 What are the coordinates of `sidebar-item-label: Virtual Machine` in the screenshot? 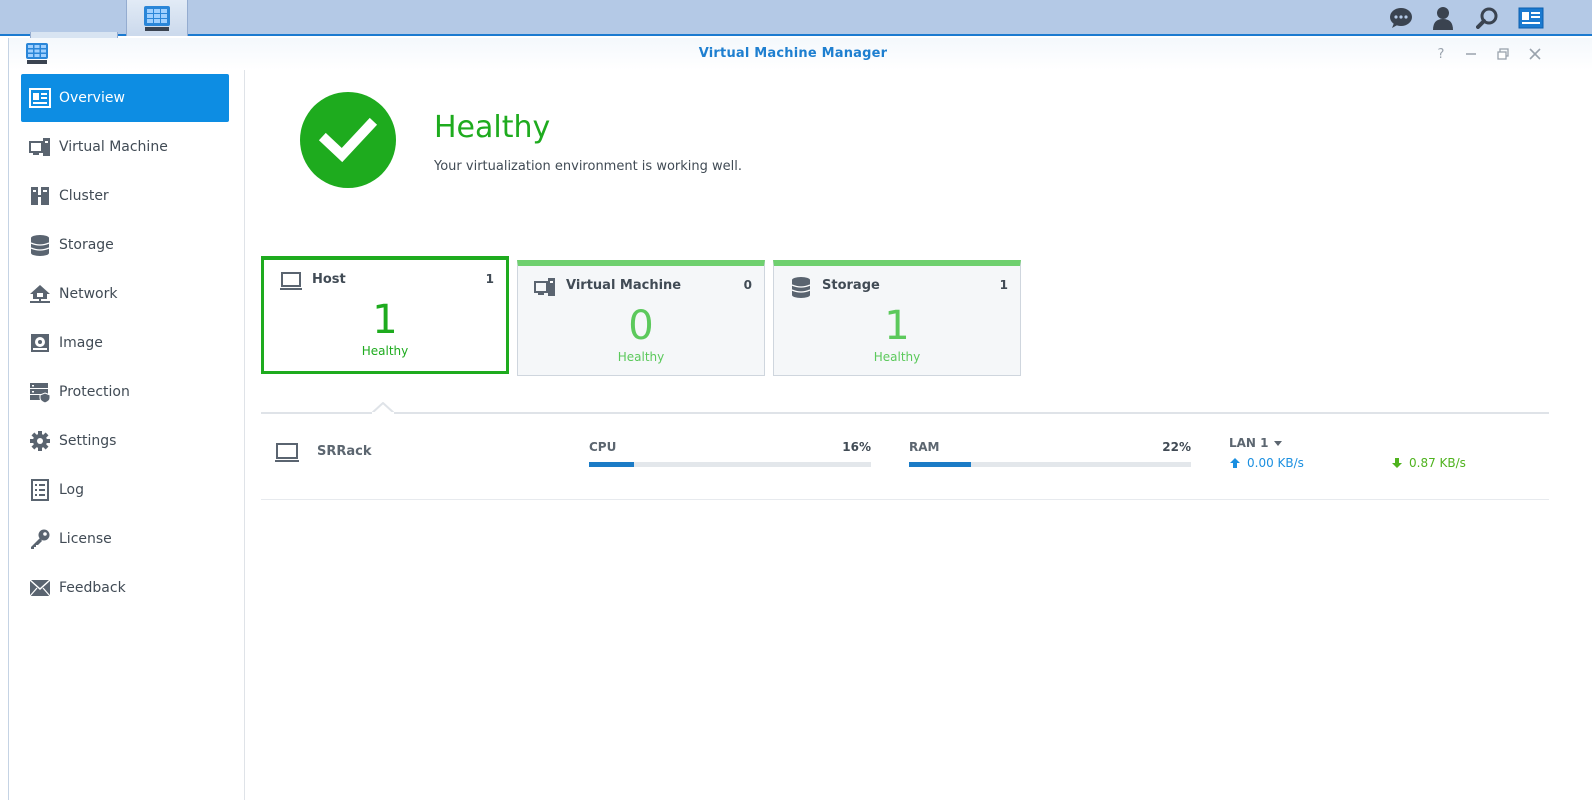 It's located at (113, 147).